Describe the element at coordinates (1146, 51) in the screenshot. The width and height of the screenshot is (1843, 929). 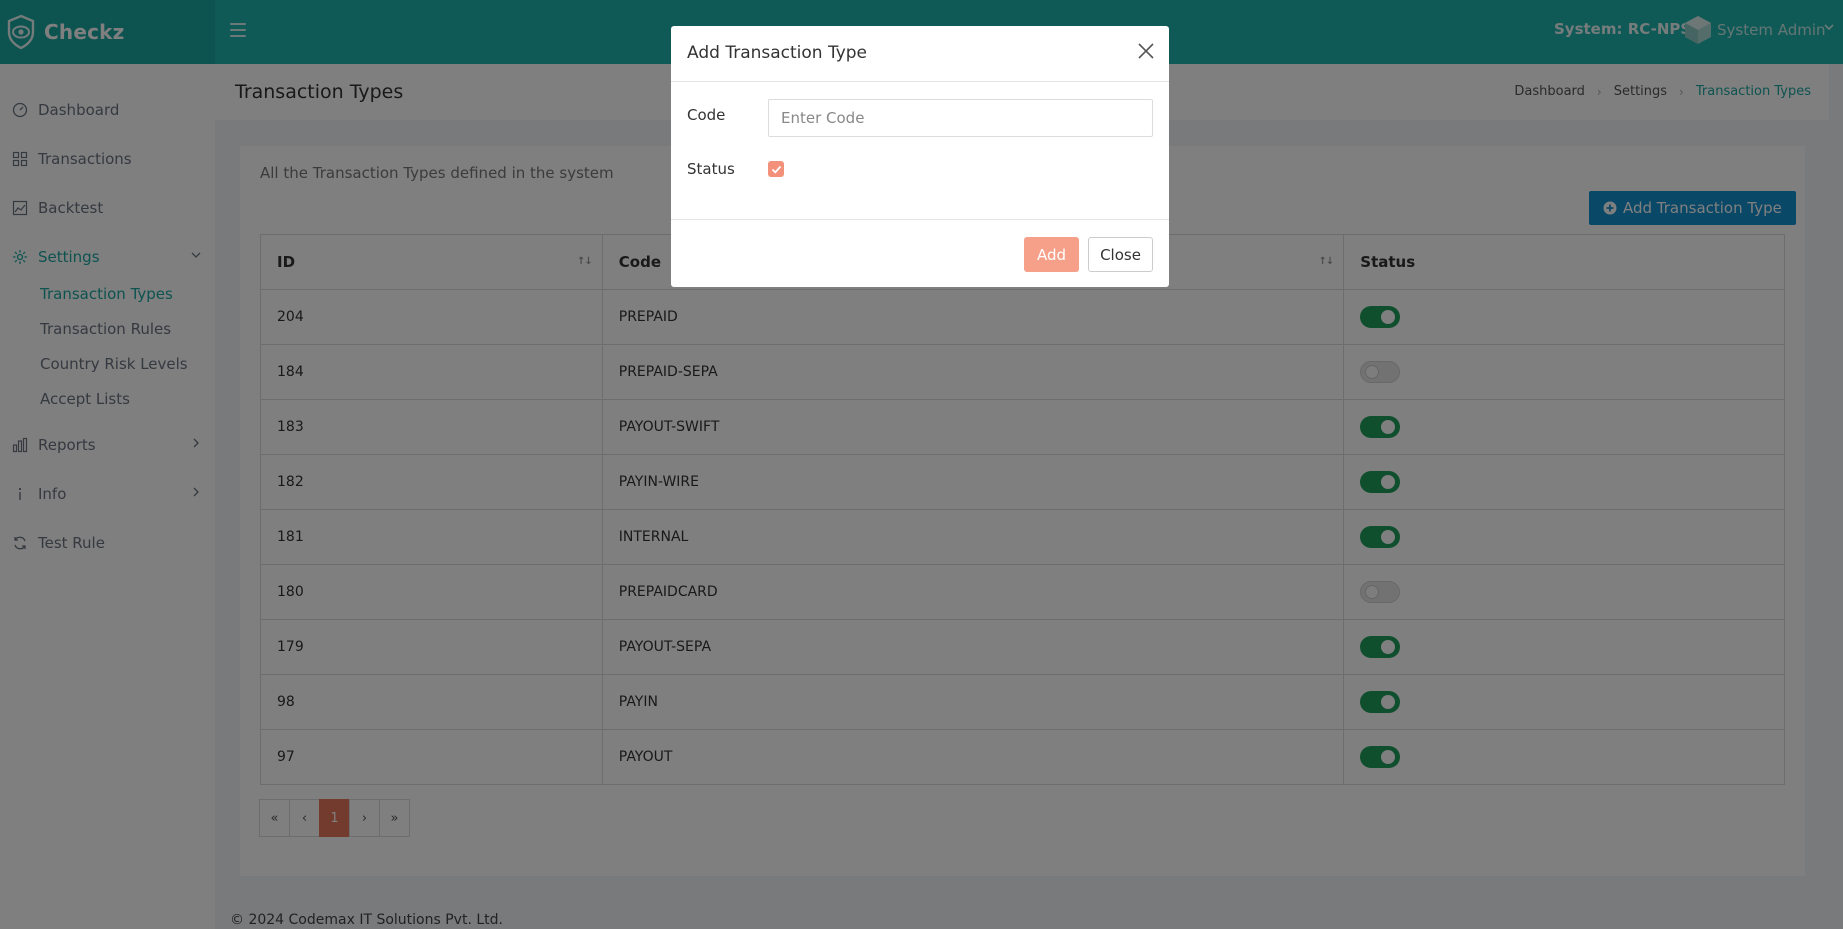
I see `close-icon` at that location.